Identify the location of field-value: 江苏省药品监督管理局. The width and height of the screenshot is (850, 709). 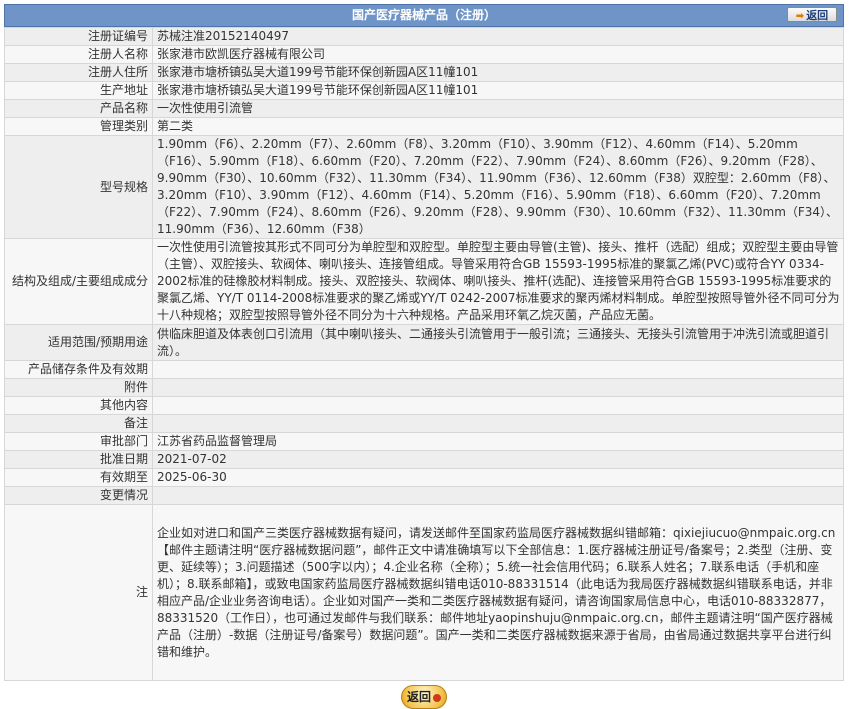
(498, 441).